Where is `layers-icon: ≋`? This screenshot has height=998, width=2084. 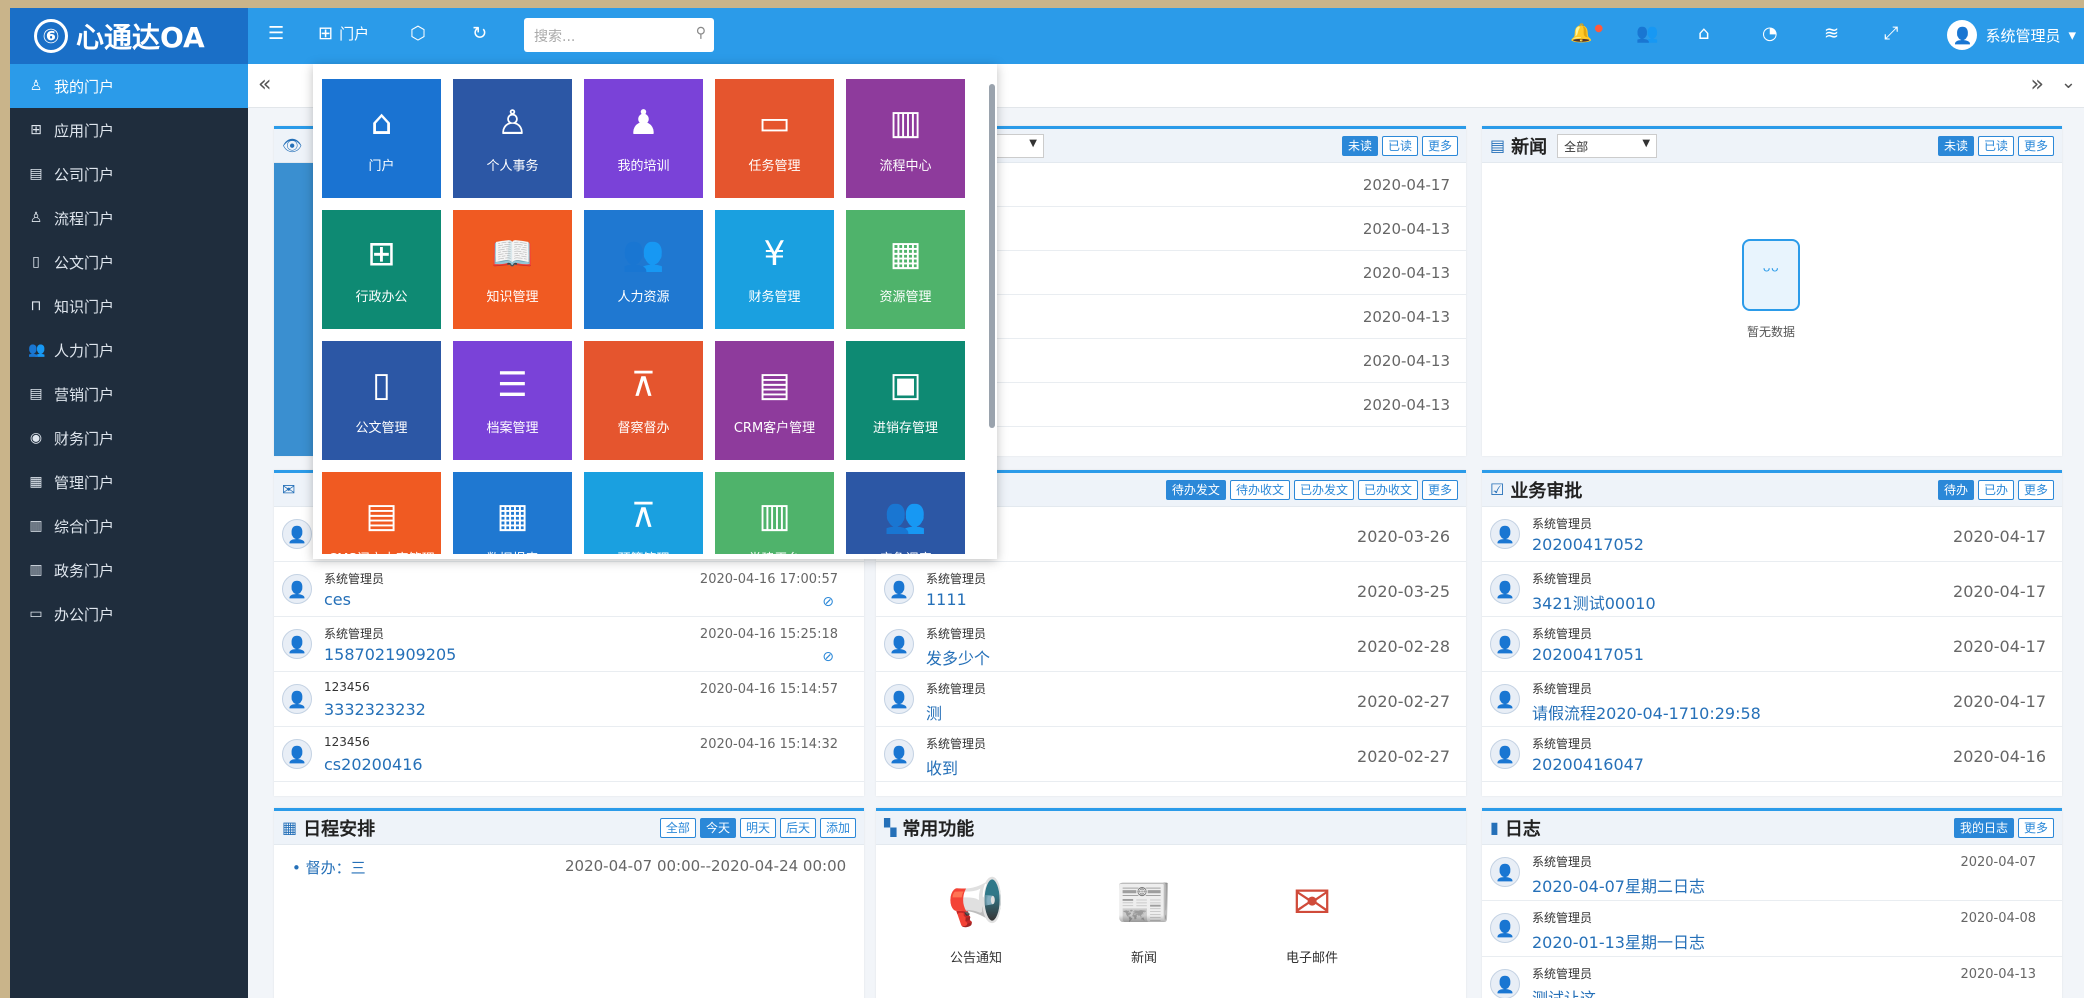
layers-icon: ≋ is located at coordinates (1831, 33).